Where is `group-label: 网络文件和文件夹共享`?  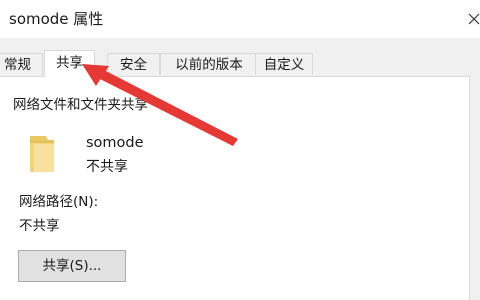
group-label: 网络文件和文件夹共享 is located at coordinates (80, 105).